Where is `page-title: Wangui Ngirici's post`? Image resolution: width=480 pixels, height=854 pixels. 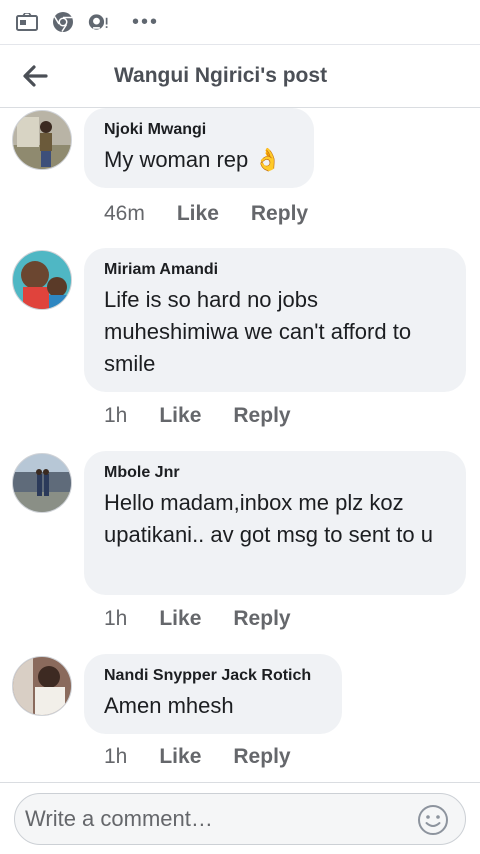
page-title: Wangui Ngirici's post is located at coordinates (221, 75).